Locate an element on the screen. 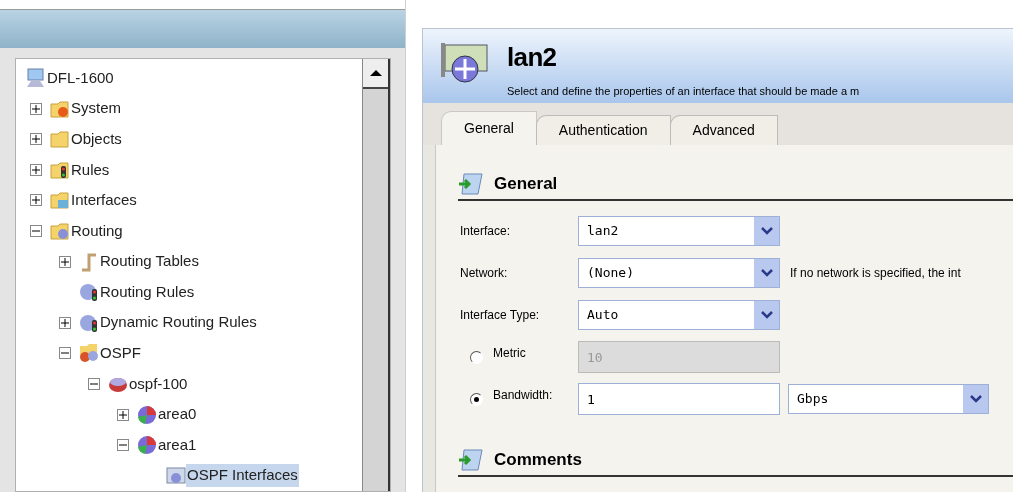 Image resolution: width=1013 pixels, height=492 pixels. dropdown: Gbps is located at coordinates (888, 399).